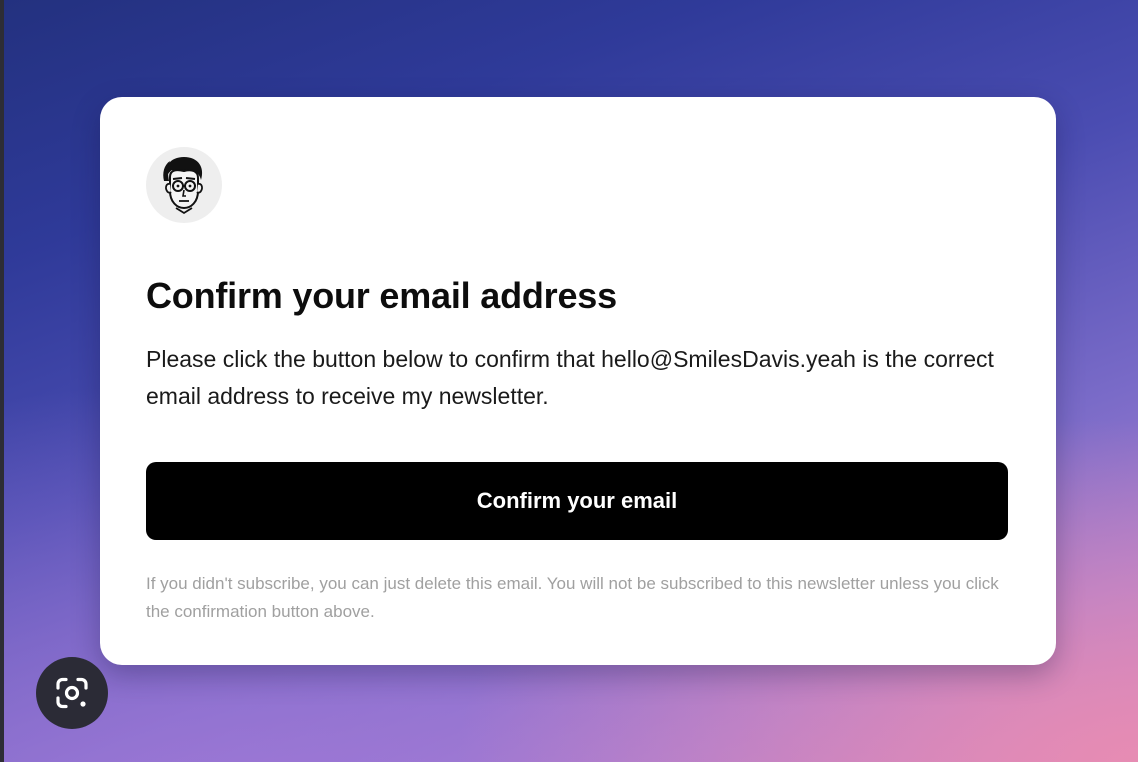 The image size is (1138, 762). I want to click on cartoon-face-icon, so click(183, 186).